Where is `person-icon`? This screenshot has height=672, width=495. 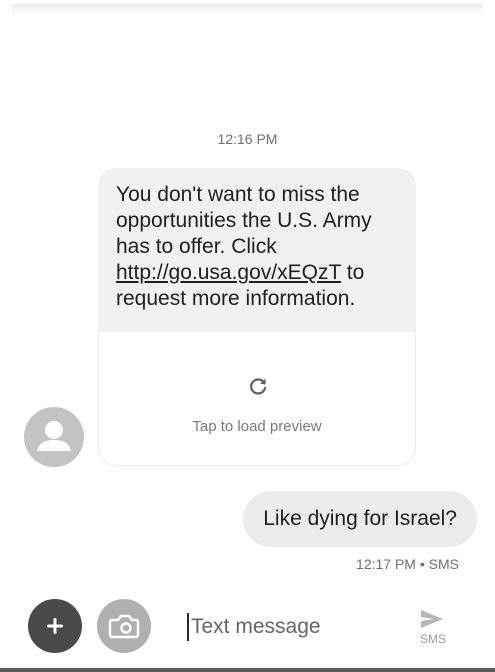
person-icon is located at coordinates (54, 436).